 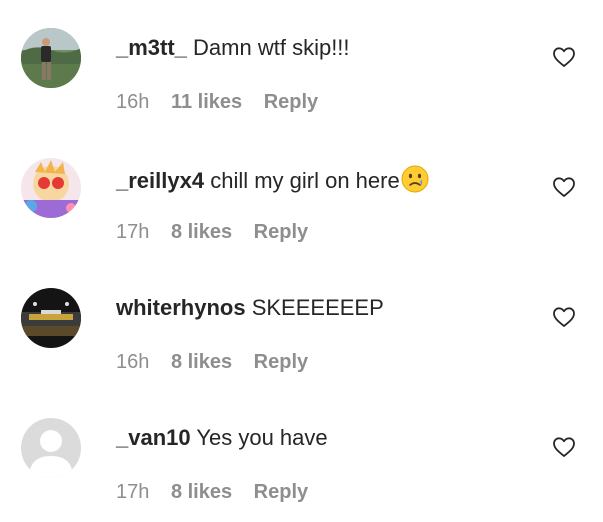 What do you see at coordinates (305, 180) in the screenshot?
I see `comment-text: chill my girl on here` at bounding box center [305, 180].